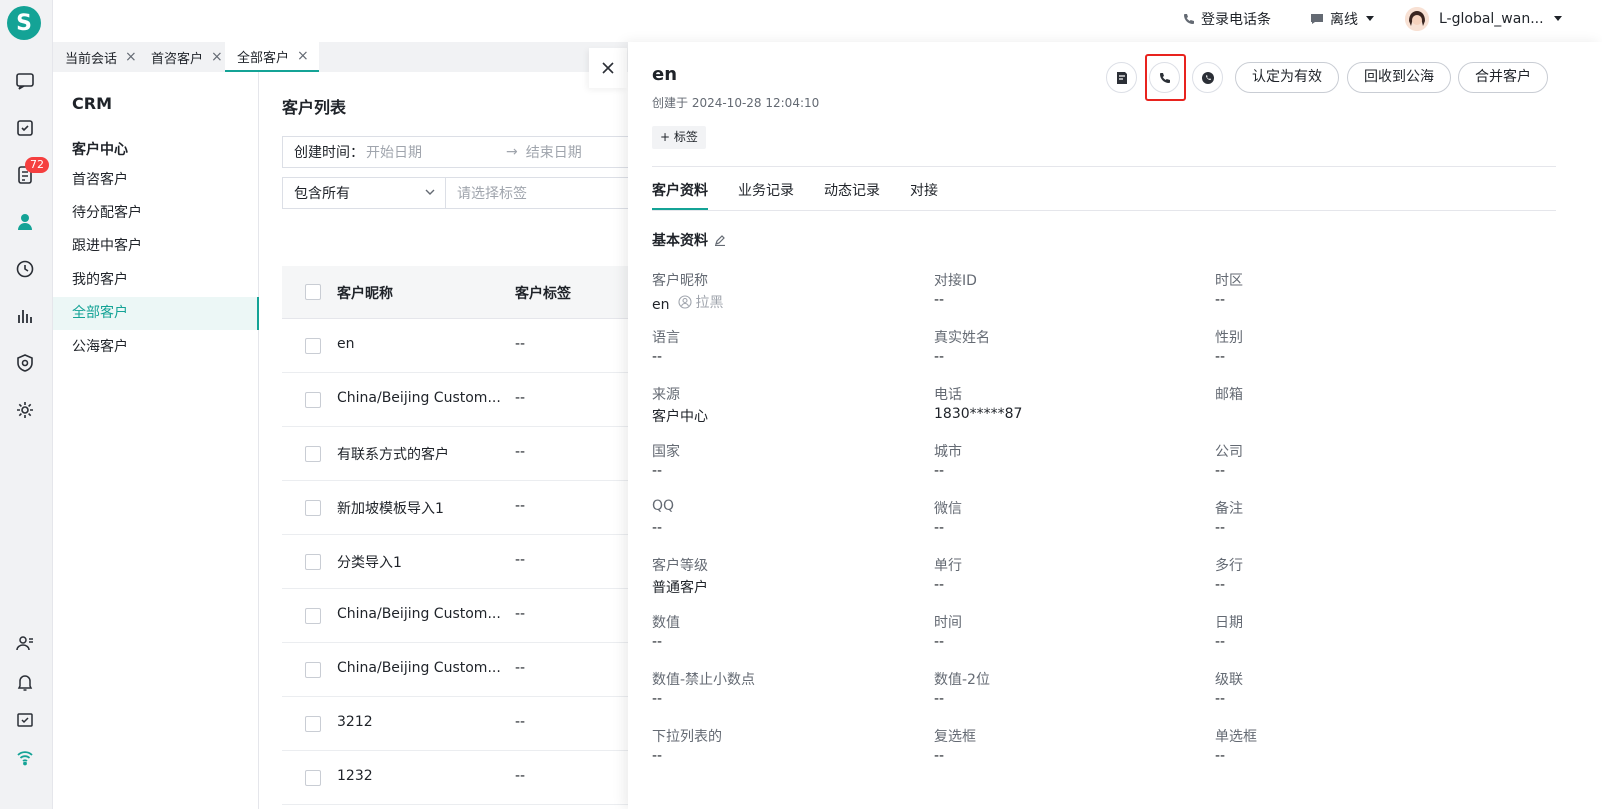 The width and height of the screenshot is (1602, 809). Describe the element at coordinates (1342, 19) in the screenshot. I see `status-dropdown: 离线` at that location.